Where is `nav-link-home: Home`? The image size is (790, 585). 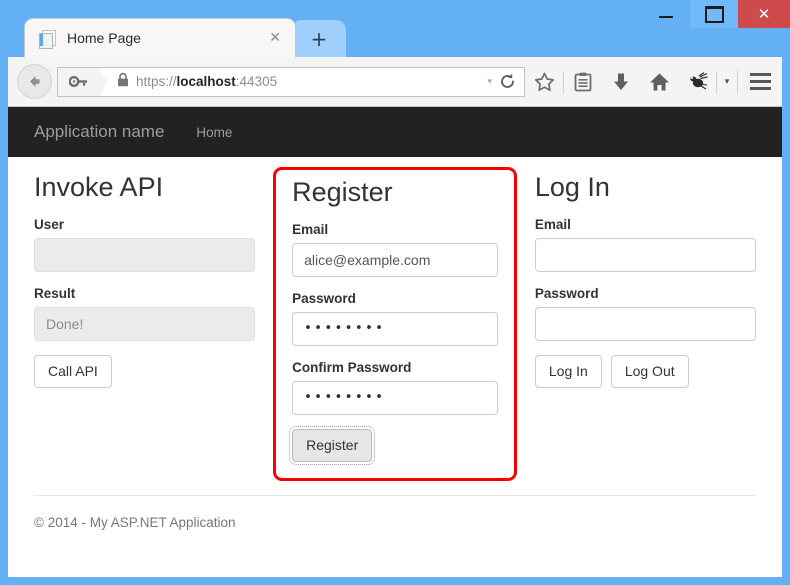
nav-link-home: Home is located at coordinates (214, 132).